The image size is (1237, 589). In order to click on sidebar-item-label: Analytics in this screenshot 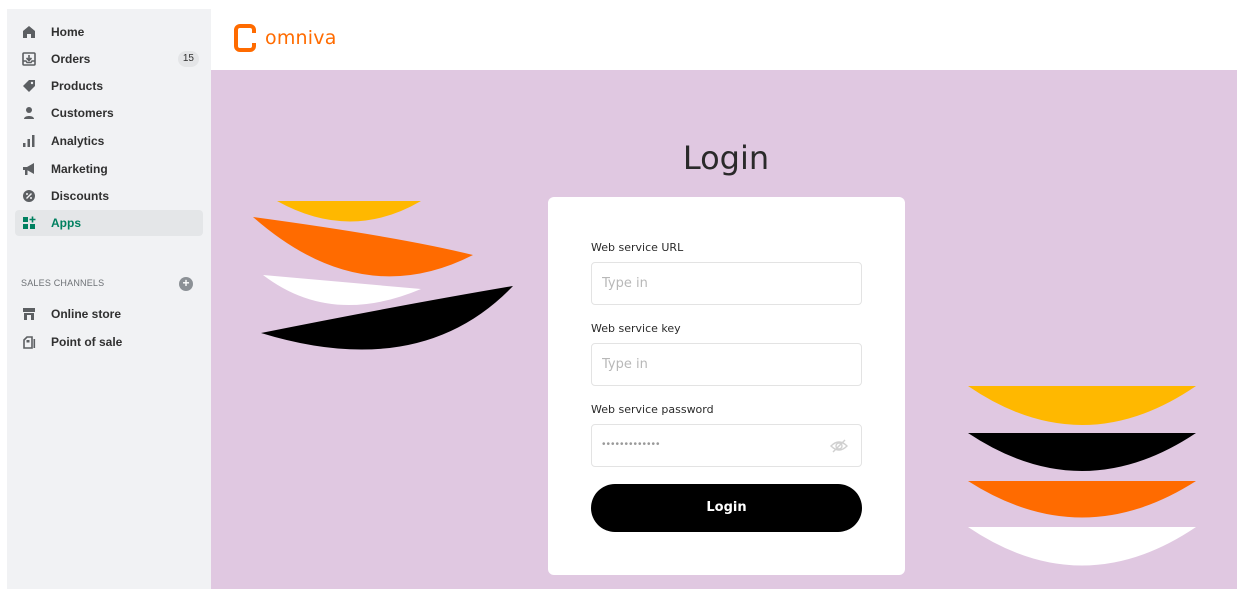, I will do `click(78, 141)`.